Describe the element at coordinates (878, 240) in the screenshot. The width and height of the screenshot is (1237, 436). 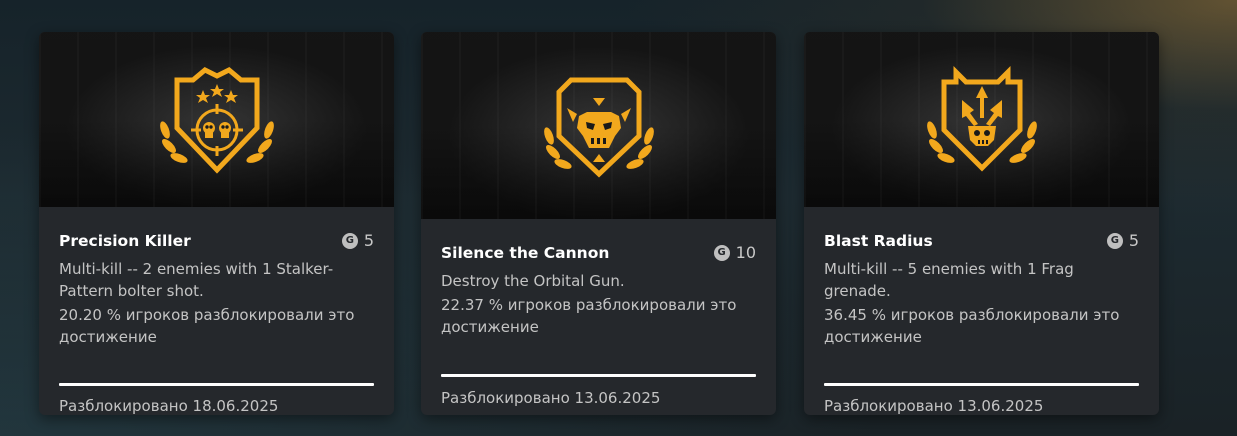
I see `achievement-title: Blast Radius` at that location.